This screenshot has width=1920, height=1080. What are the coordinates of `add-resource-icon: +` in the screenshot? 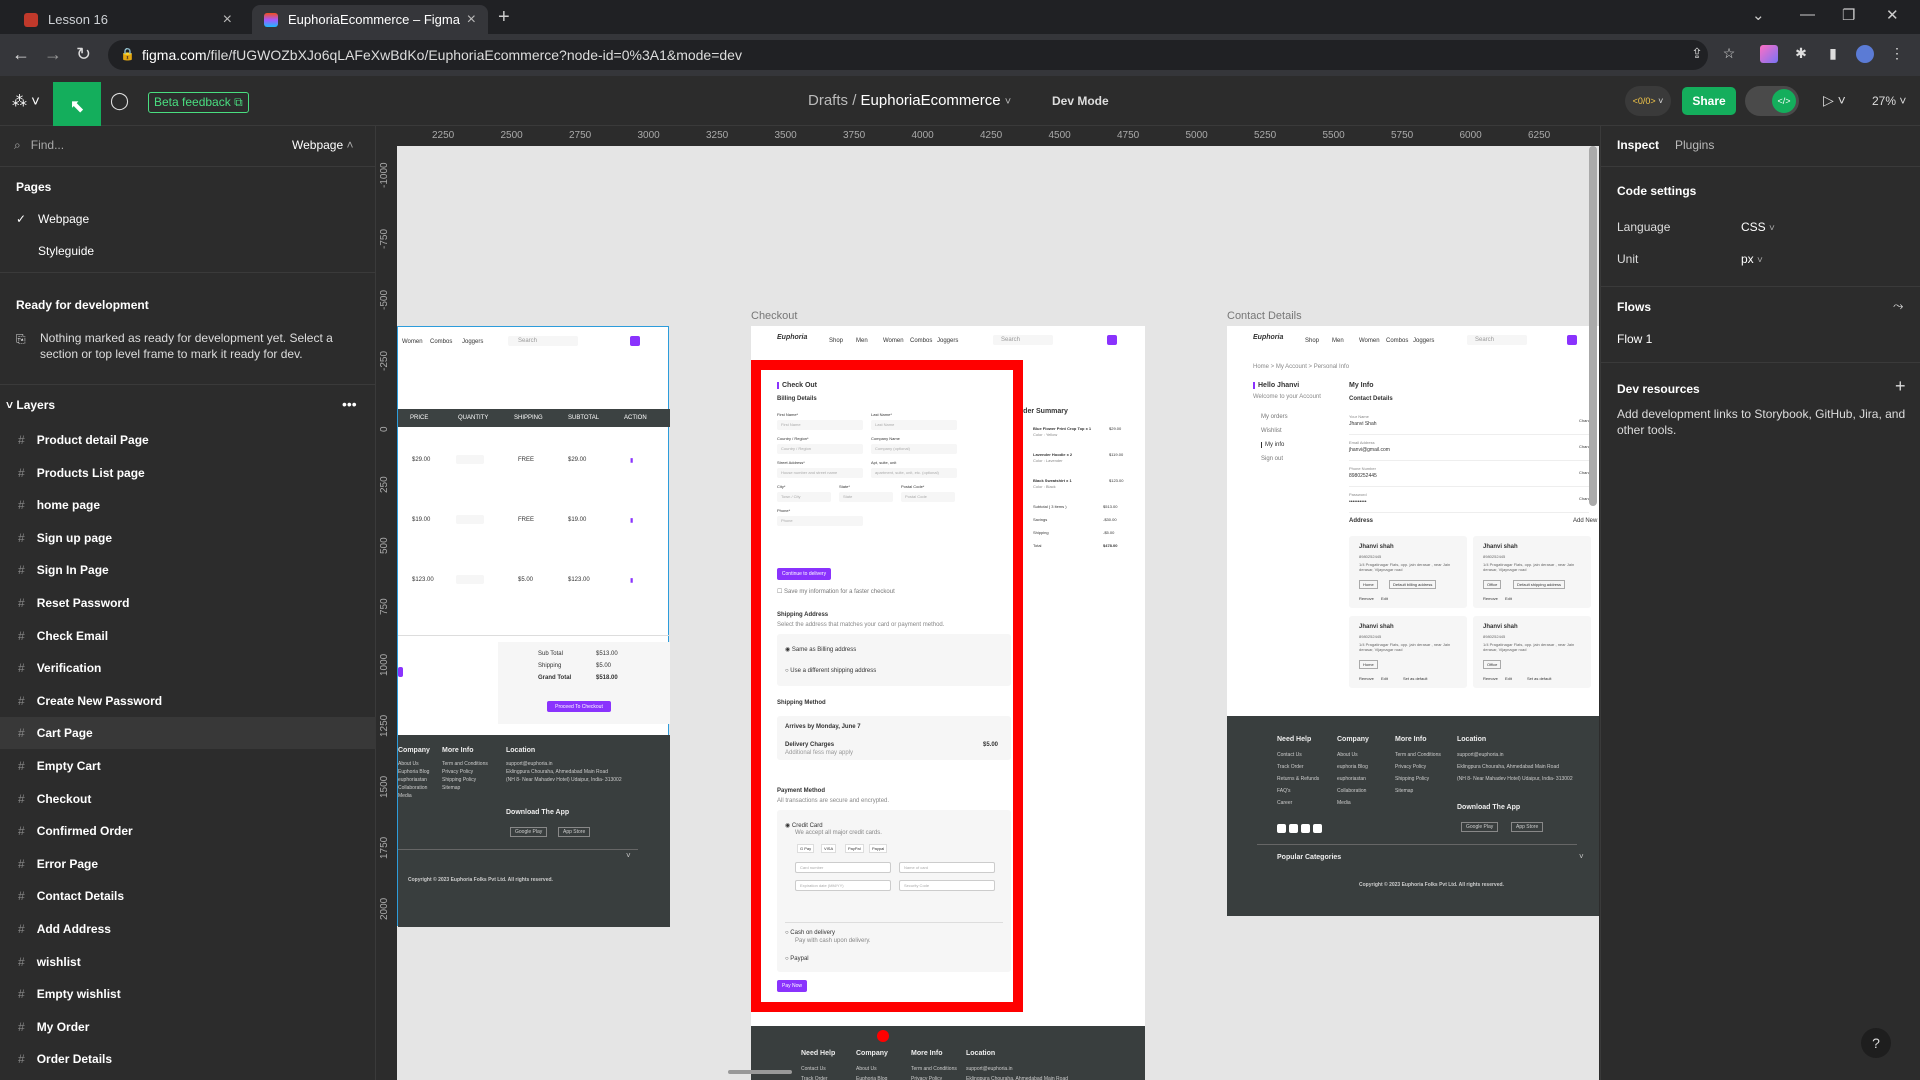 It's located at (1900, 386).